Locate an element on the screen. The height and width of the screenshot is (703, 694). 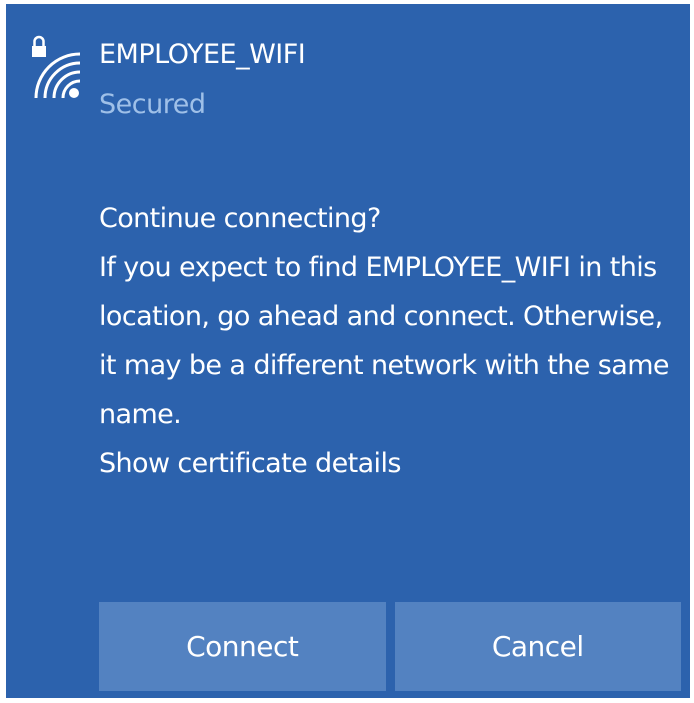
show-certificate-details-link: Show certificate details is located at coordinates (384, 463).